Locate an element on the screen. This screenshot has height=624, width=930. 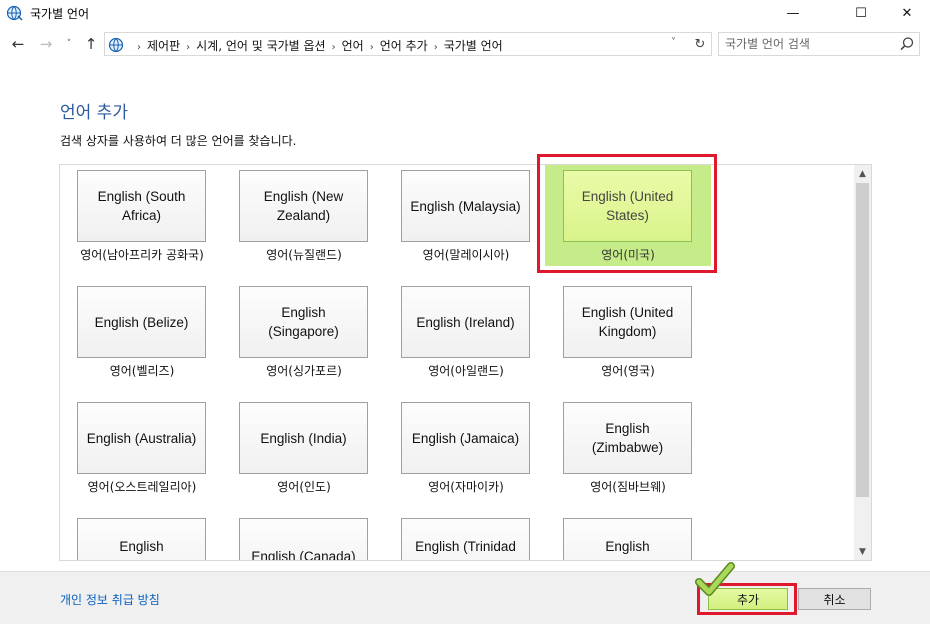
language-tile-label: English (United Kingdom) is located at coordinates (627, 322).